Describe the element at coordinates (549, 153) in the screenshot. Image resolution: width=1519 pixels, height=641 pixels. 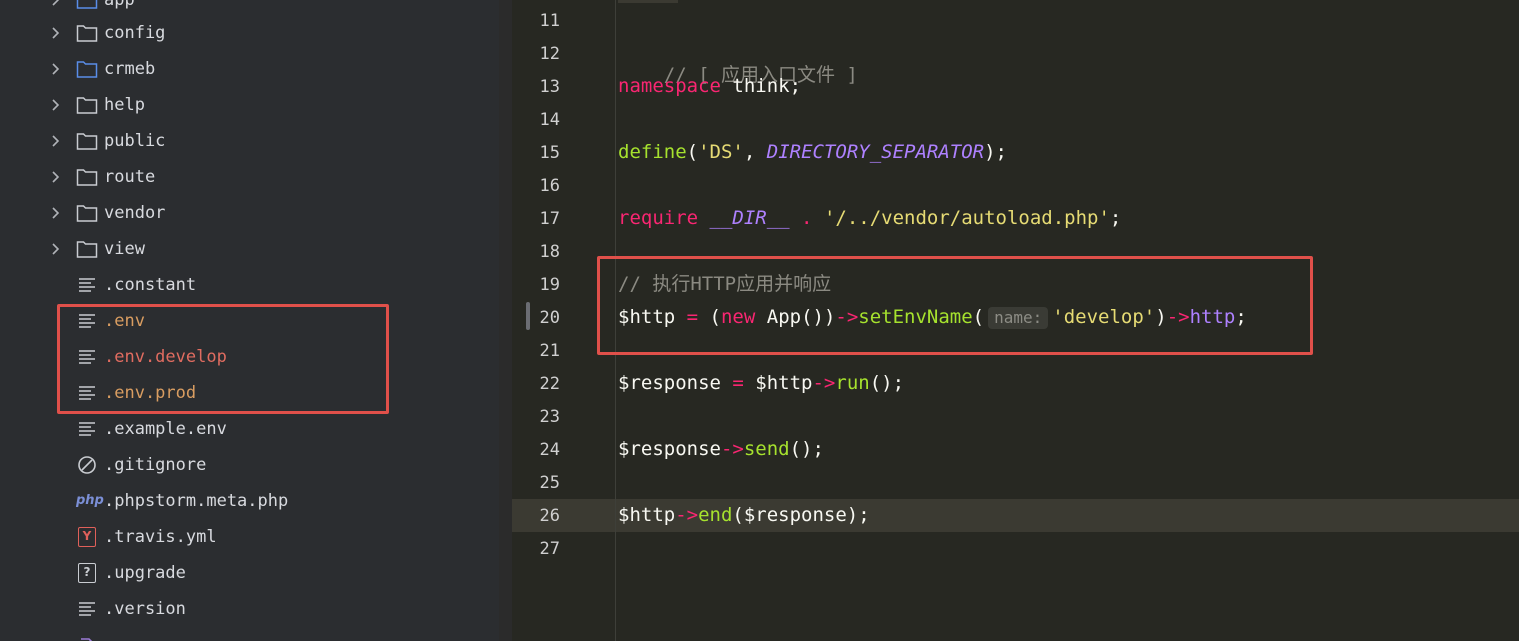
I see `line-number: 15` at that location.